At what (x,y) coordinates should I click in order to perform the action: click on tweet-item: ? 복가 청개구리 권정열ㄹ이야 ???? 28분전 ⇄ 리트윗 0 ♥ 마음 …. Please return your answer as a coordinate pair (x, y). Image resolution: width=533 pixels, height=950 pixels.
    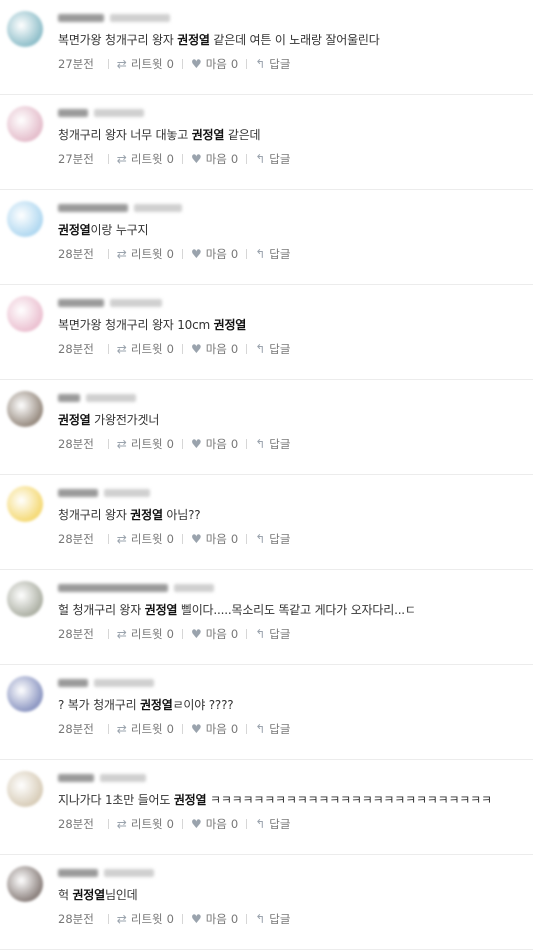
    Looking at the image, I should click on (266, 712).